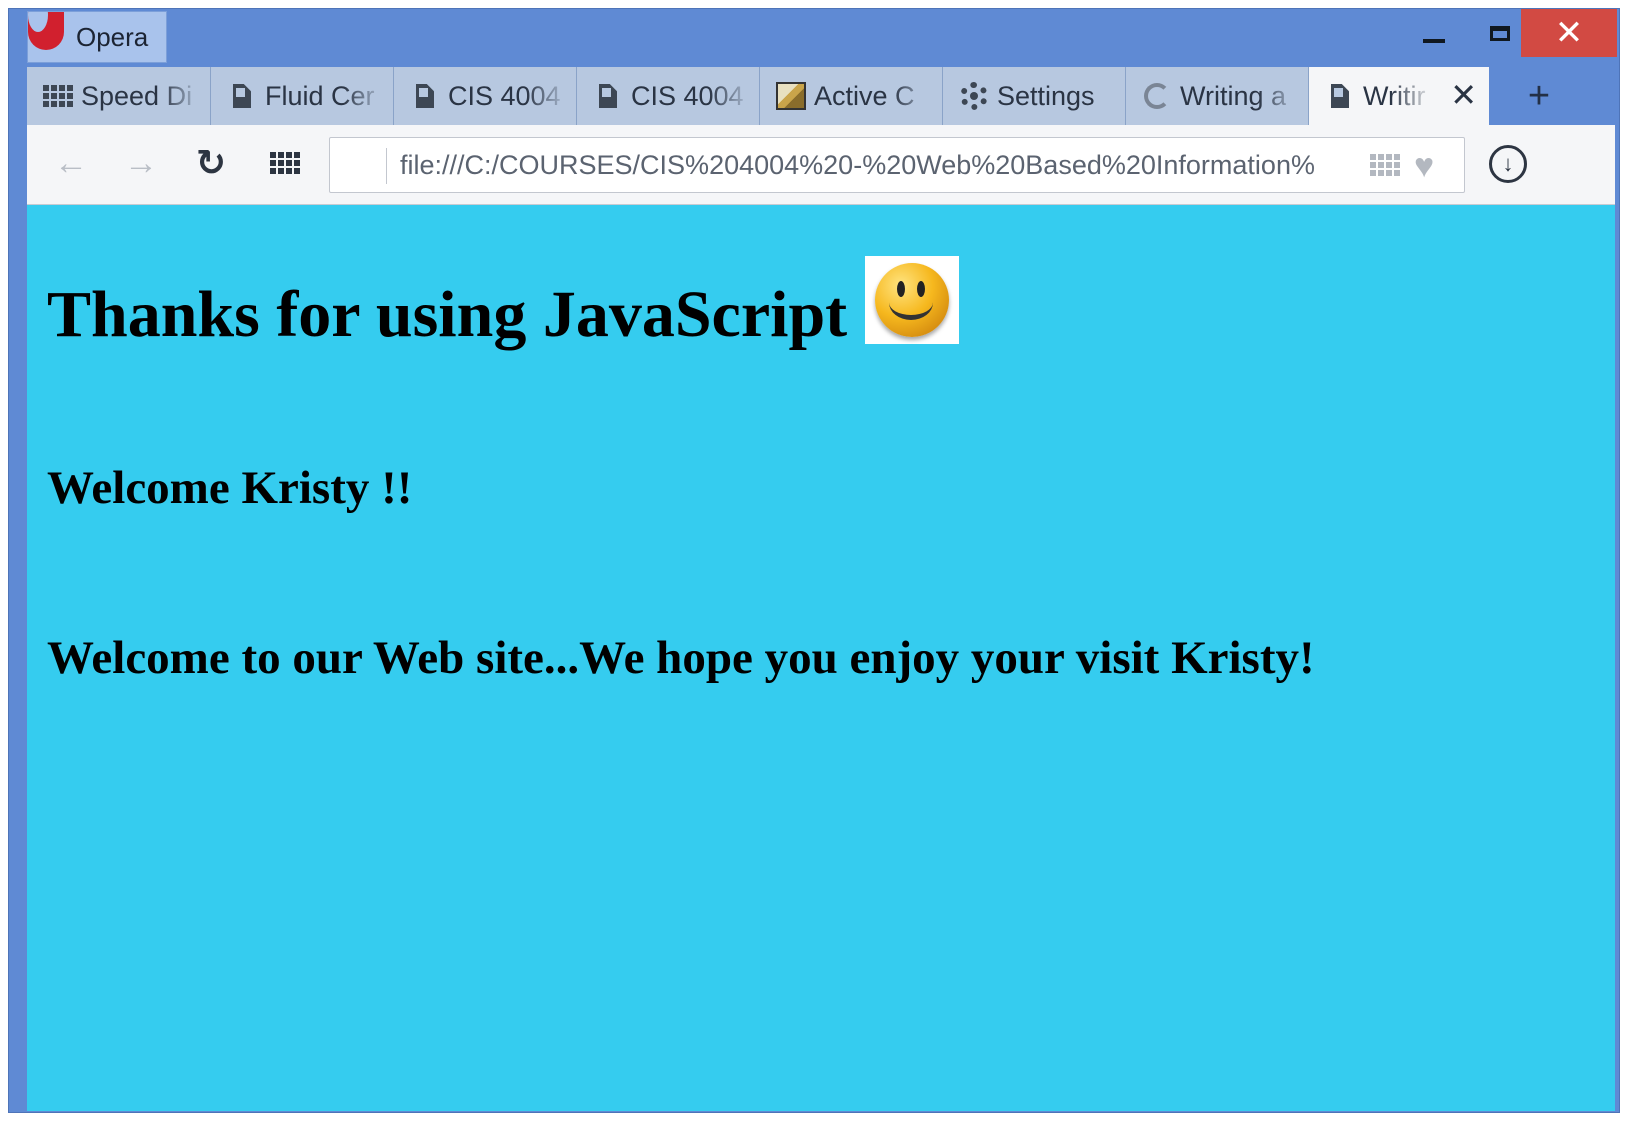 The image size is (1636, 1121). Describe the element at coordinates (1500, 33) in the screenshot. I see `maximize-icon` at that location.